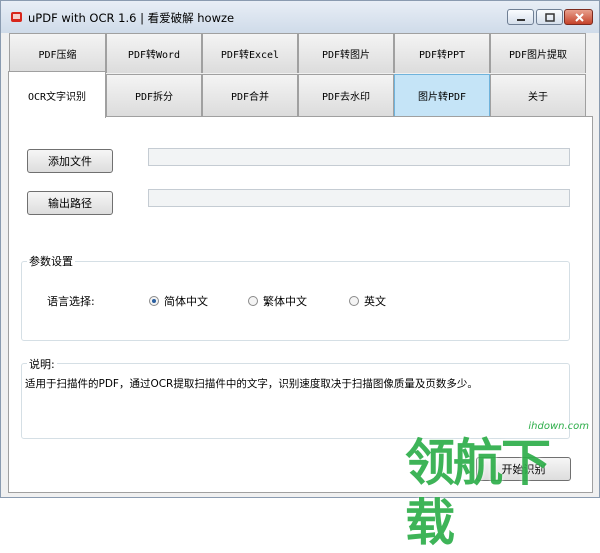 The height and width of the screenshot is (553, 600). What do you see at coordinates (538, 97) in the screenshot?
I see `tab-label: 关于` at bounding box center [538, 97].